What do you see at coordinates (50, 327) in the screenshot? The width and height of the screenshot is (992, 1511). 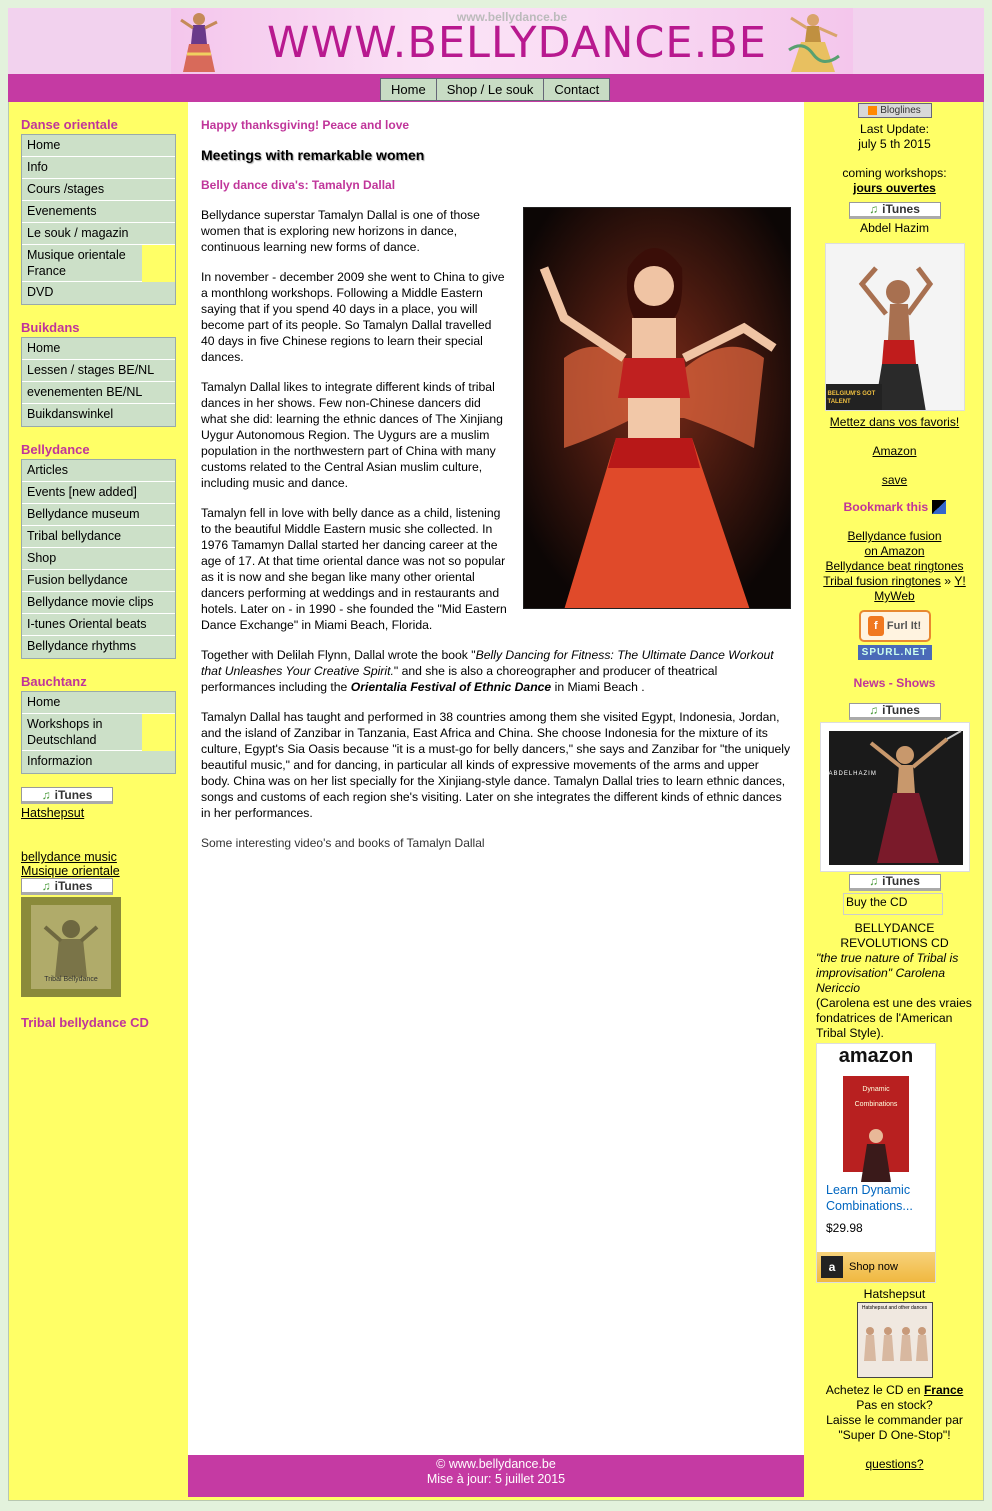 I see `section-title-buikdans: Buikdans` at bounding box center [50, 327].